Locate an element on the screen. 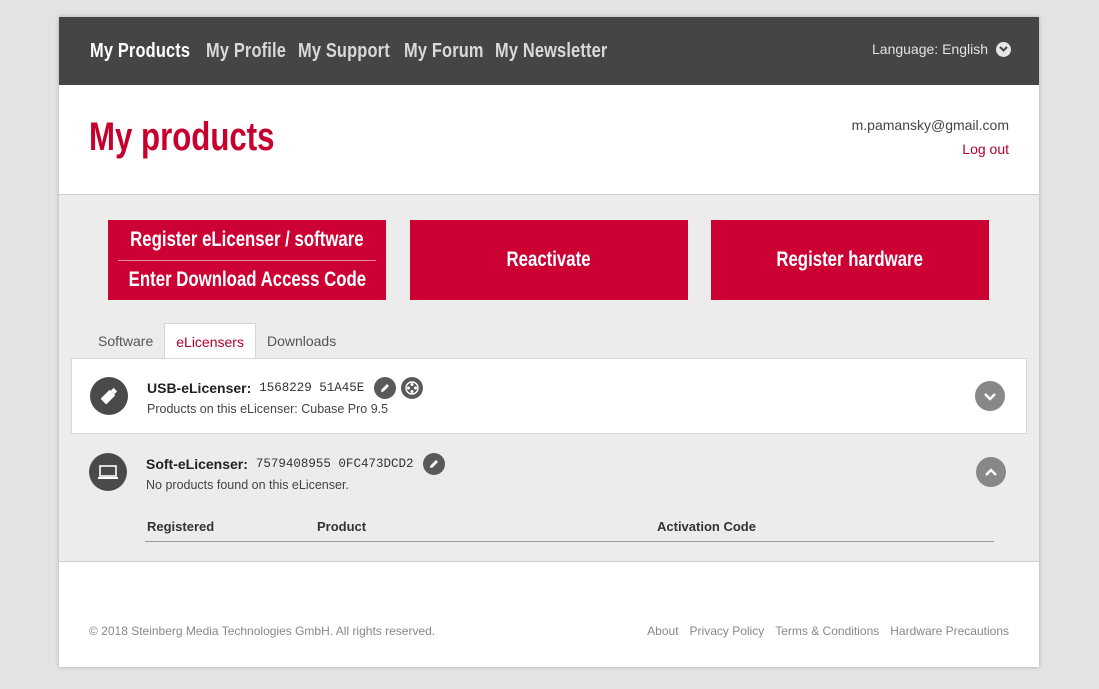 This screenshot has width=1099, height=689. usb-elicenser-serial: 1568229 51A45E is located at coordinates (312, 388).